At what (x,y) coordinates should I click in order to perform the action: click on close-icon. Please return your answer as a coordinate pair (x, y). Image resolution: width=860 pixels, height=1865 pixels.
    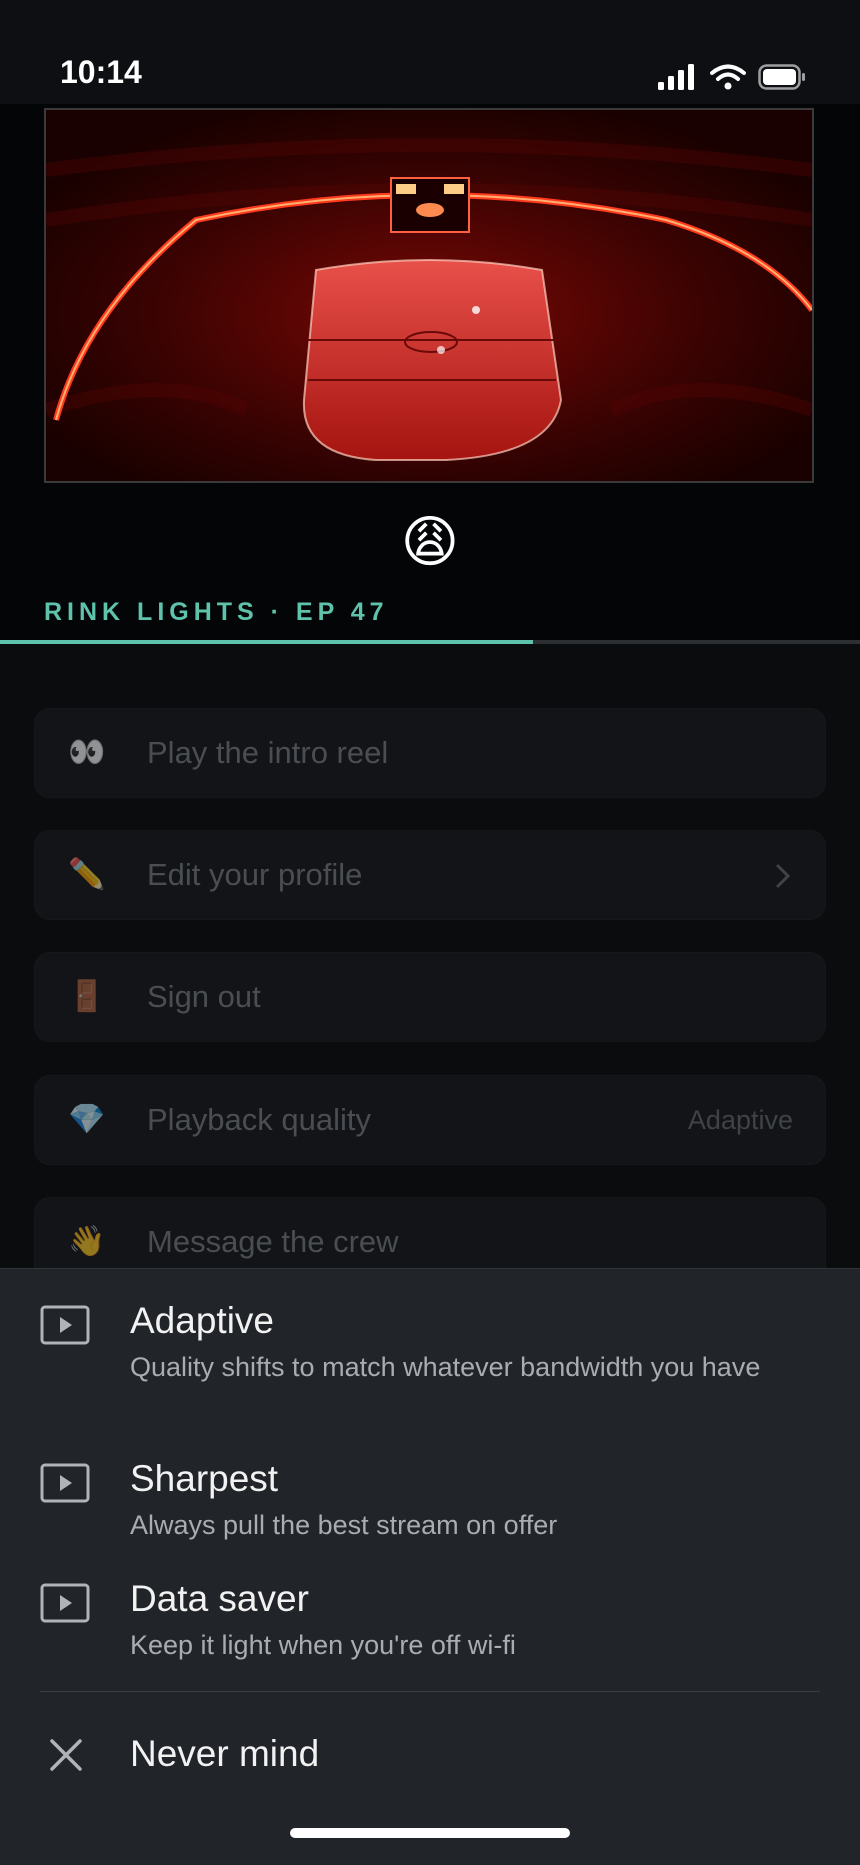
    Looking at the image, I should click on (66, 1755).